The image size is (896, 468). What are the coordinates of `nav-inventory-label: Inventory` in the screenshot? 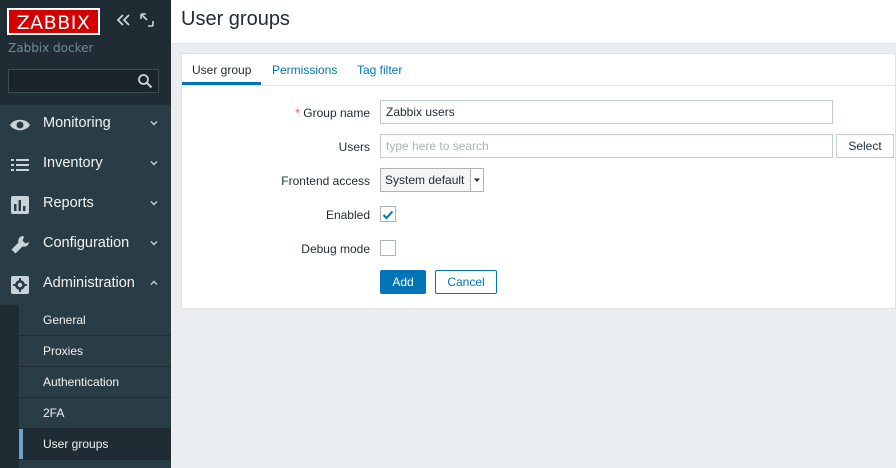 It's located at (73, 163).